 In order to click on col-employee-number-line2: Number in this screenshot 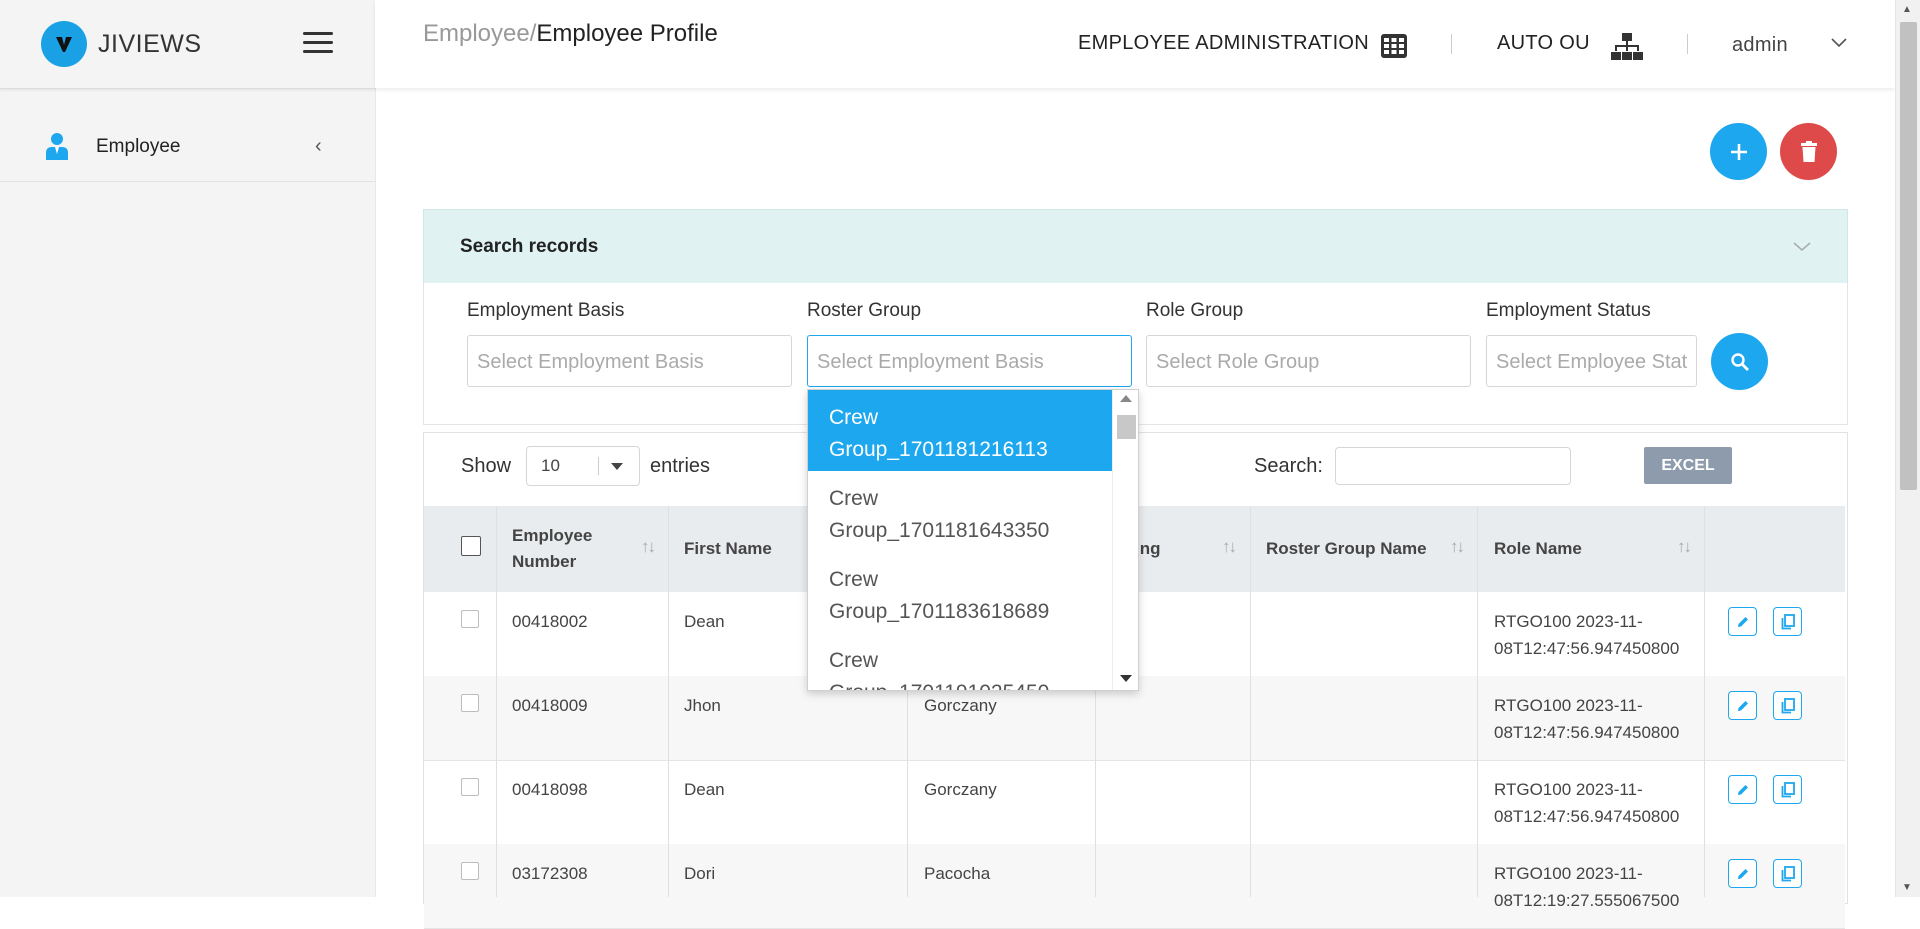, I will do `click(544, 561)`.